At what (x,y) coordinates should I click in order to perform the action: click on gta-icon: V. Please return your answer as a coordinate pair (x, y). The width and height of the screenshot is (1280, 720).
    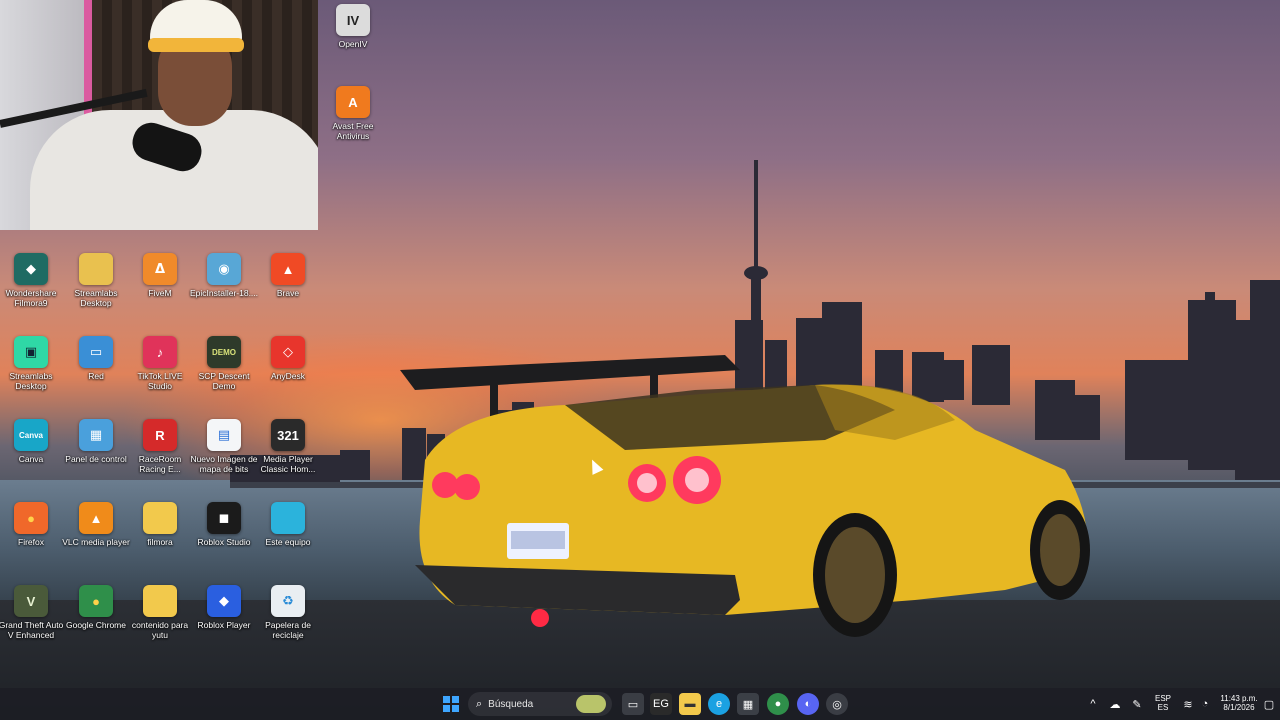
    Looking at the image, I should click on (31, 601).